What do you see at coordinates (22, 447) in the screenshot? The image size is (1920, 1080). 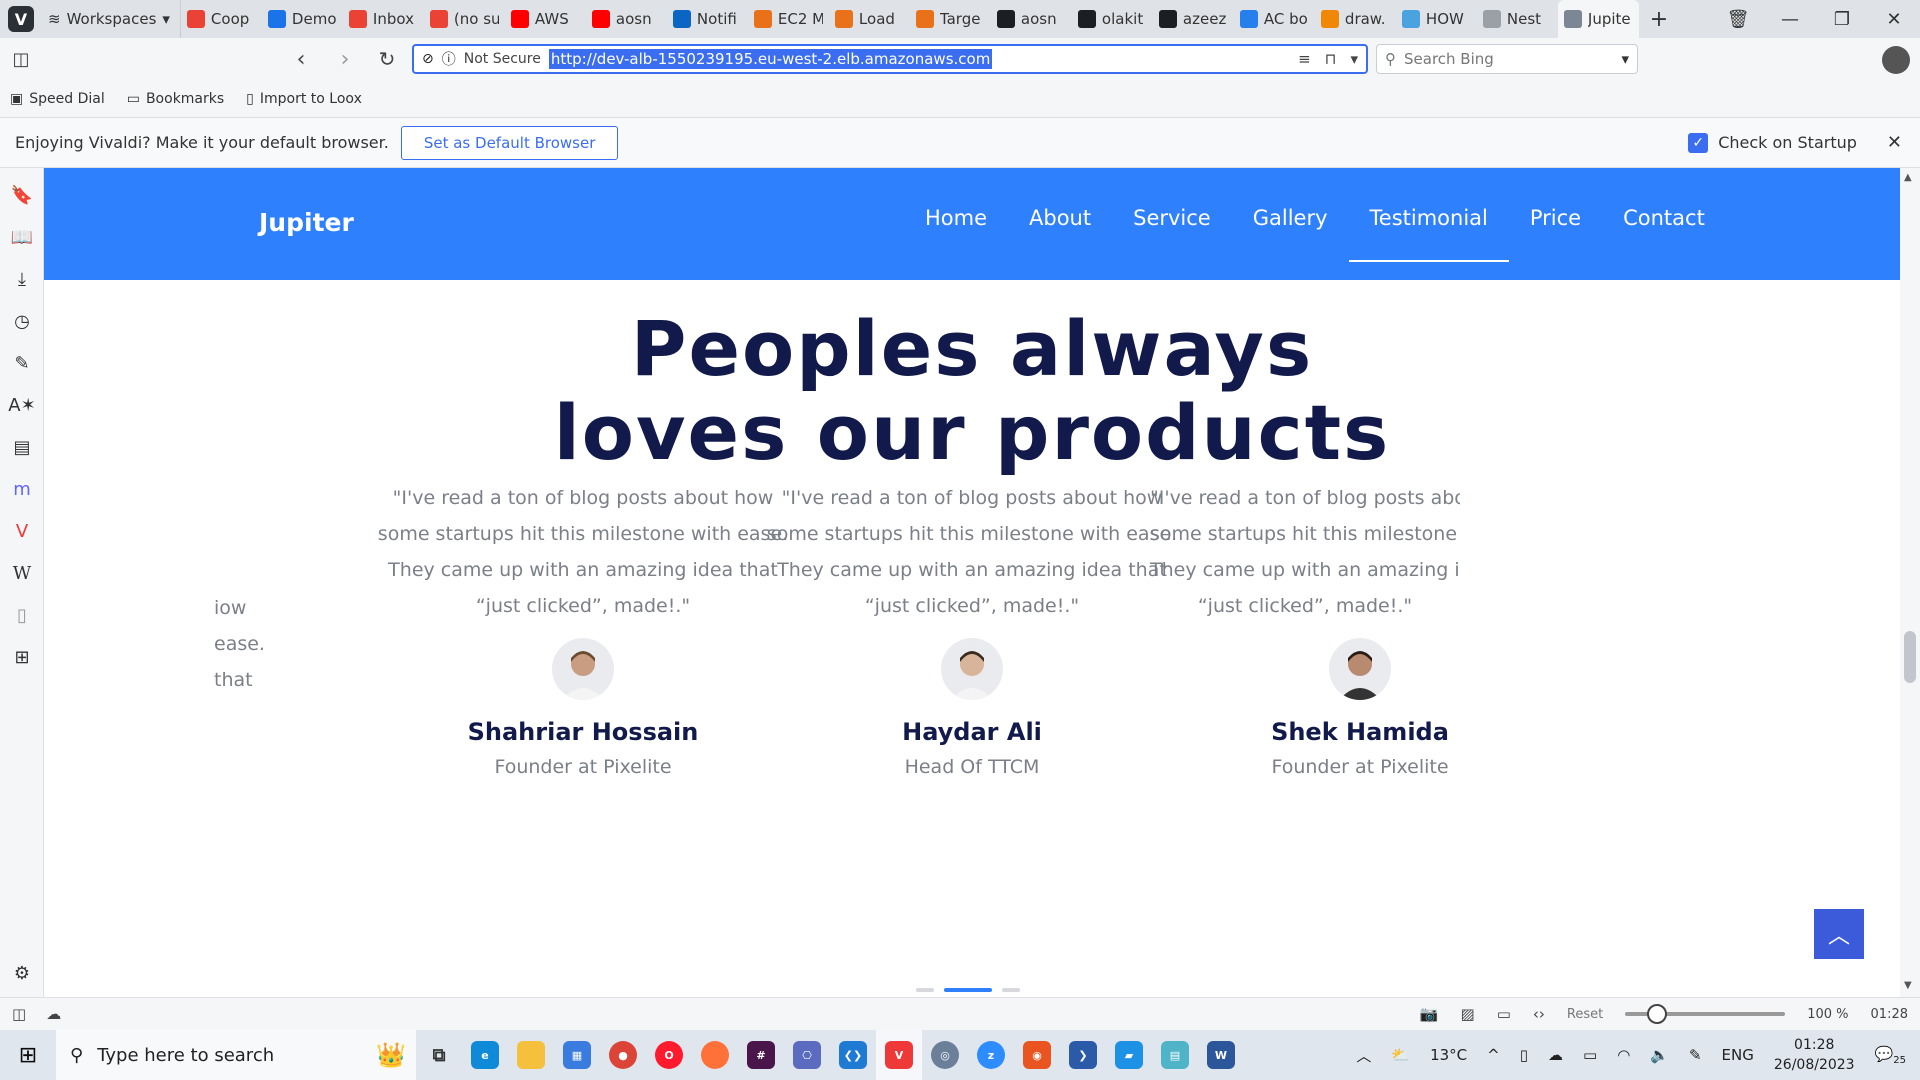 I see `window-panel-icon: ▤` at bounding box center [22, 447].